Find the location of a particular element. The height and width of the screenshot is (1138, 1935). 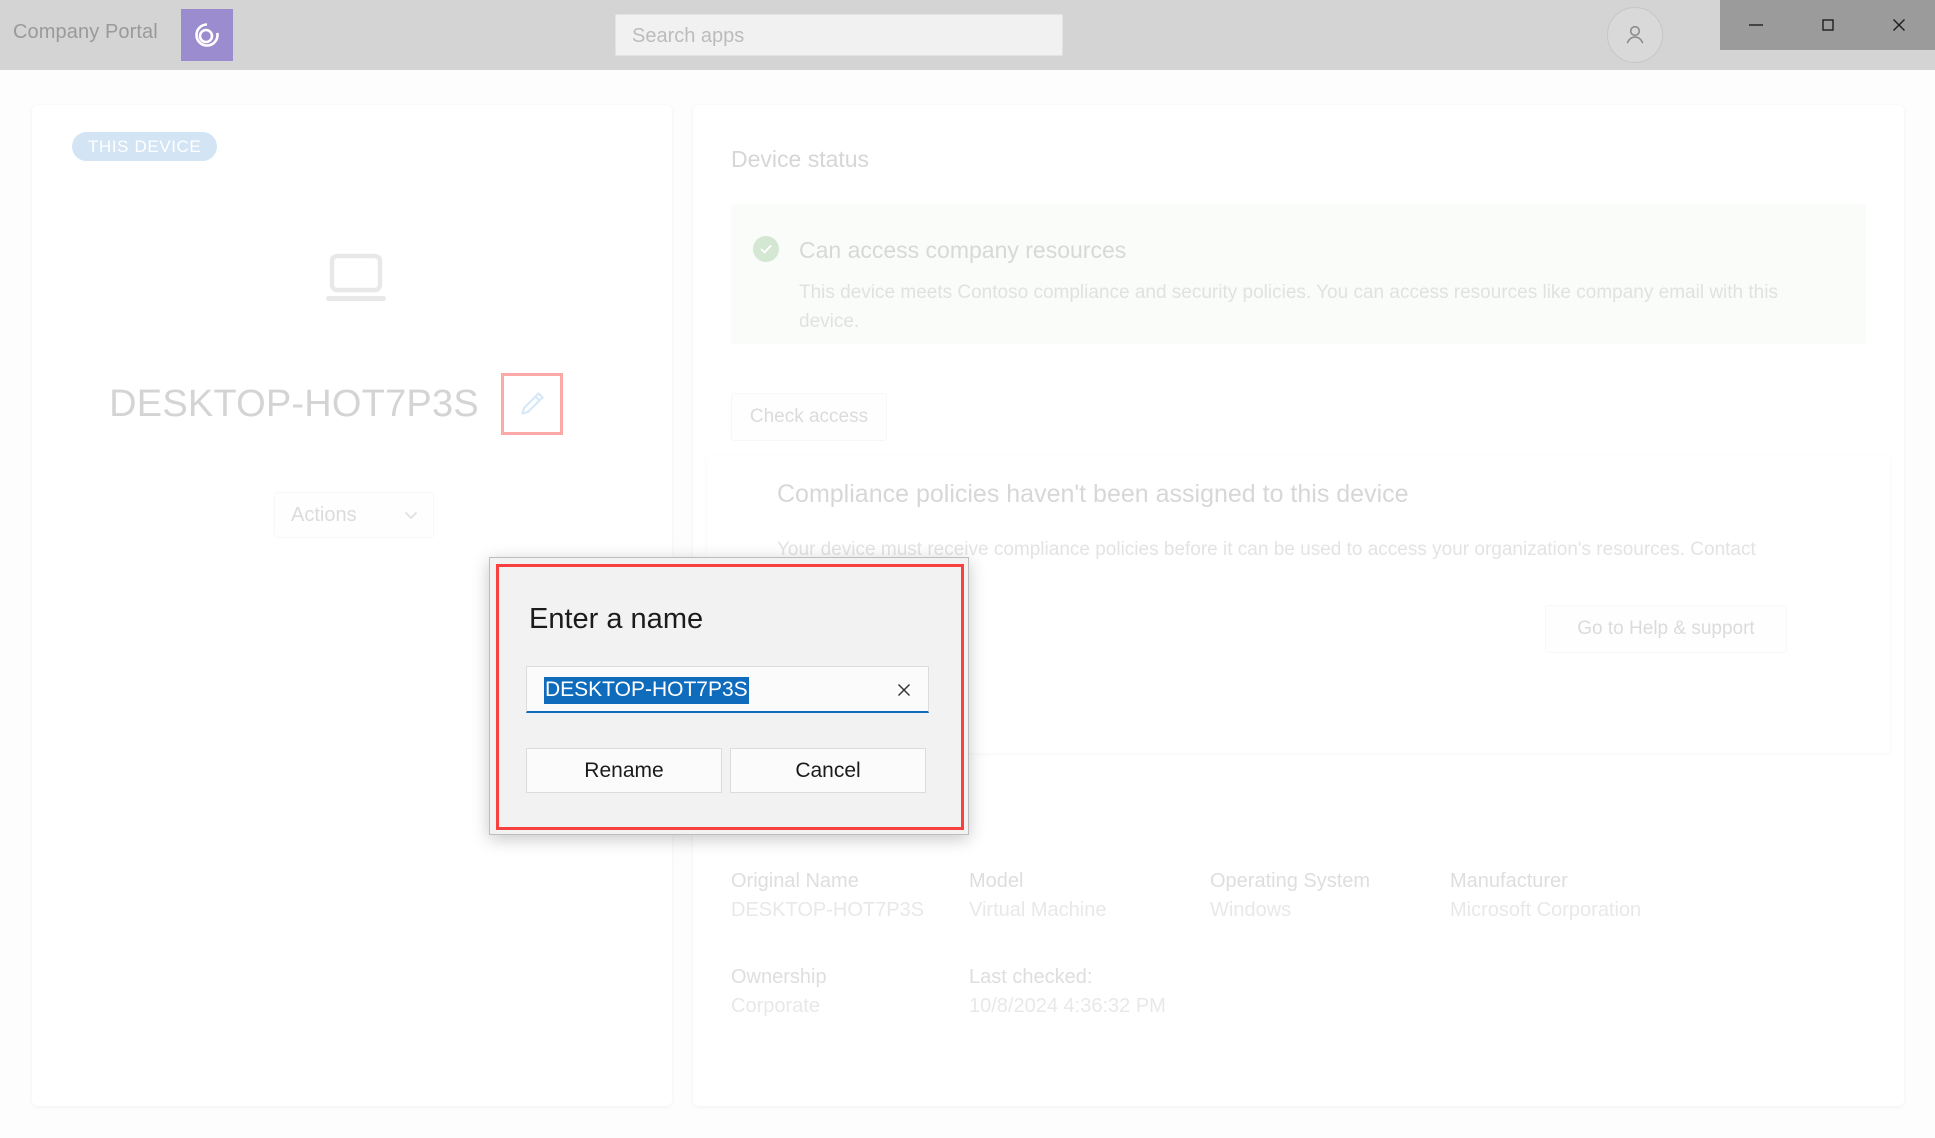

laptop-icon is located at coordinates (356, 280).